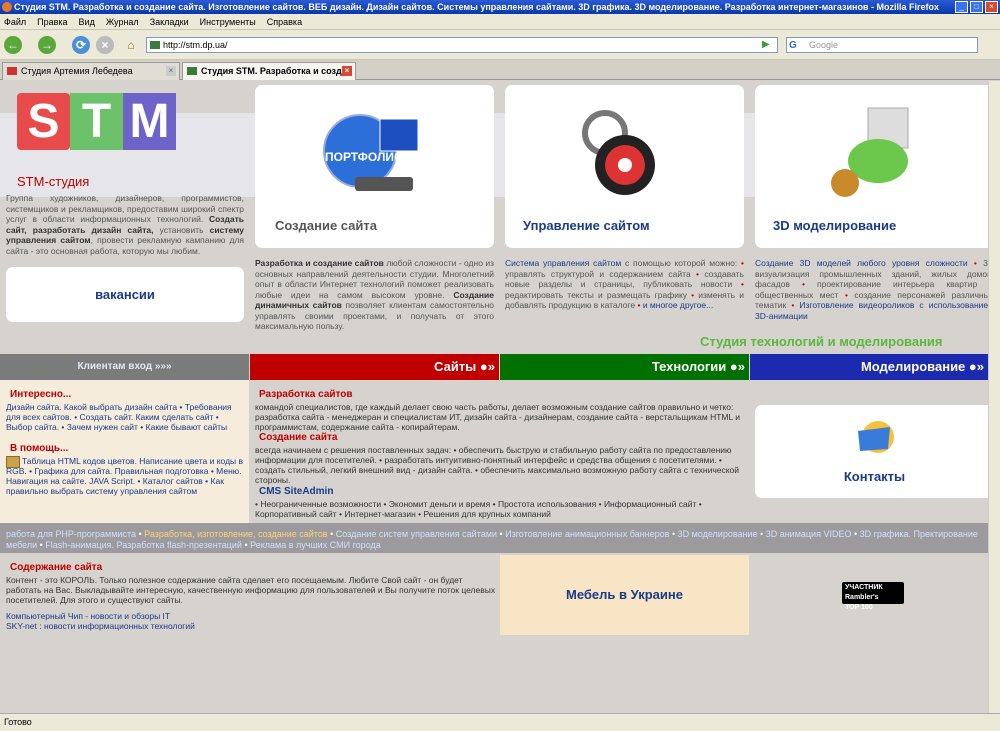 This screenshot has height=731, width=1000. I want to click on desc-item: редактировать тексты и размещать графику, so click(596, 294).